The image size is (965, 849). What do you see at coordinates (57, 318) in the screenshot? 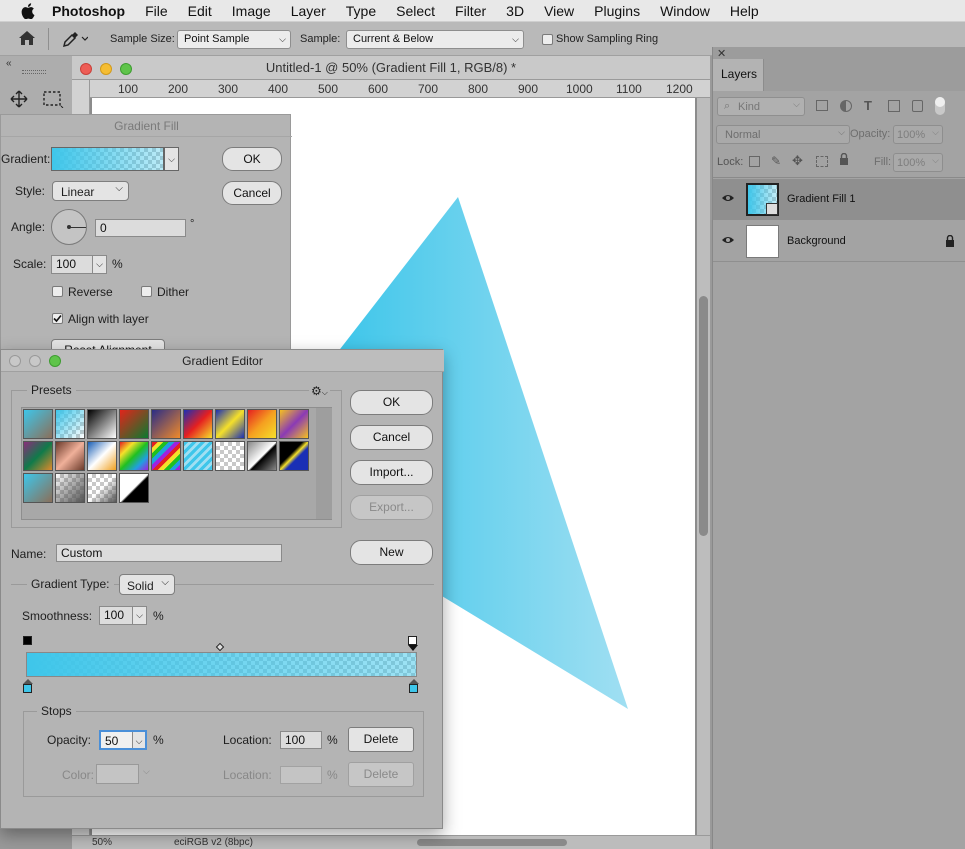
I see `align-with-layer-checkbox` at bounding box center [57, 318].